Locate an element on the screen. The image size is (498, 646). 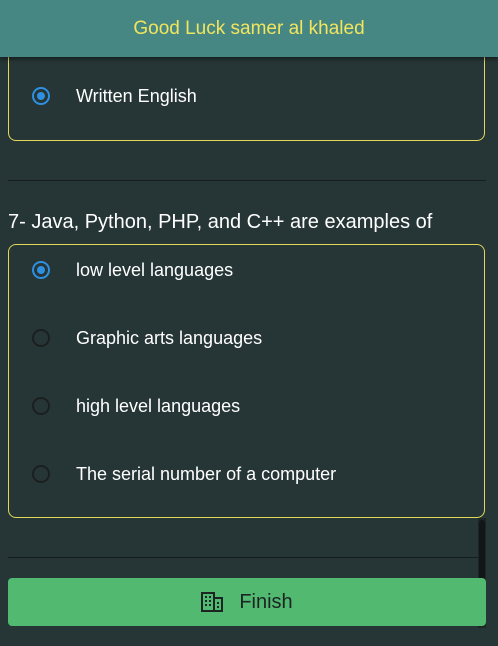
option-label: low level languages is located at coordinates (155, 269).